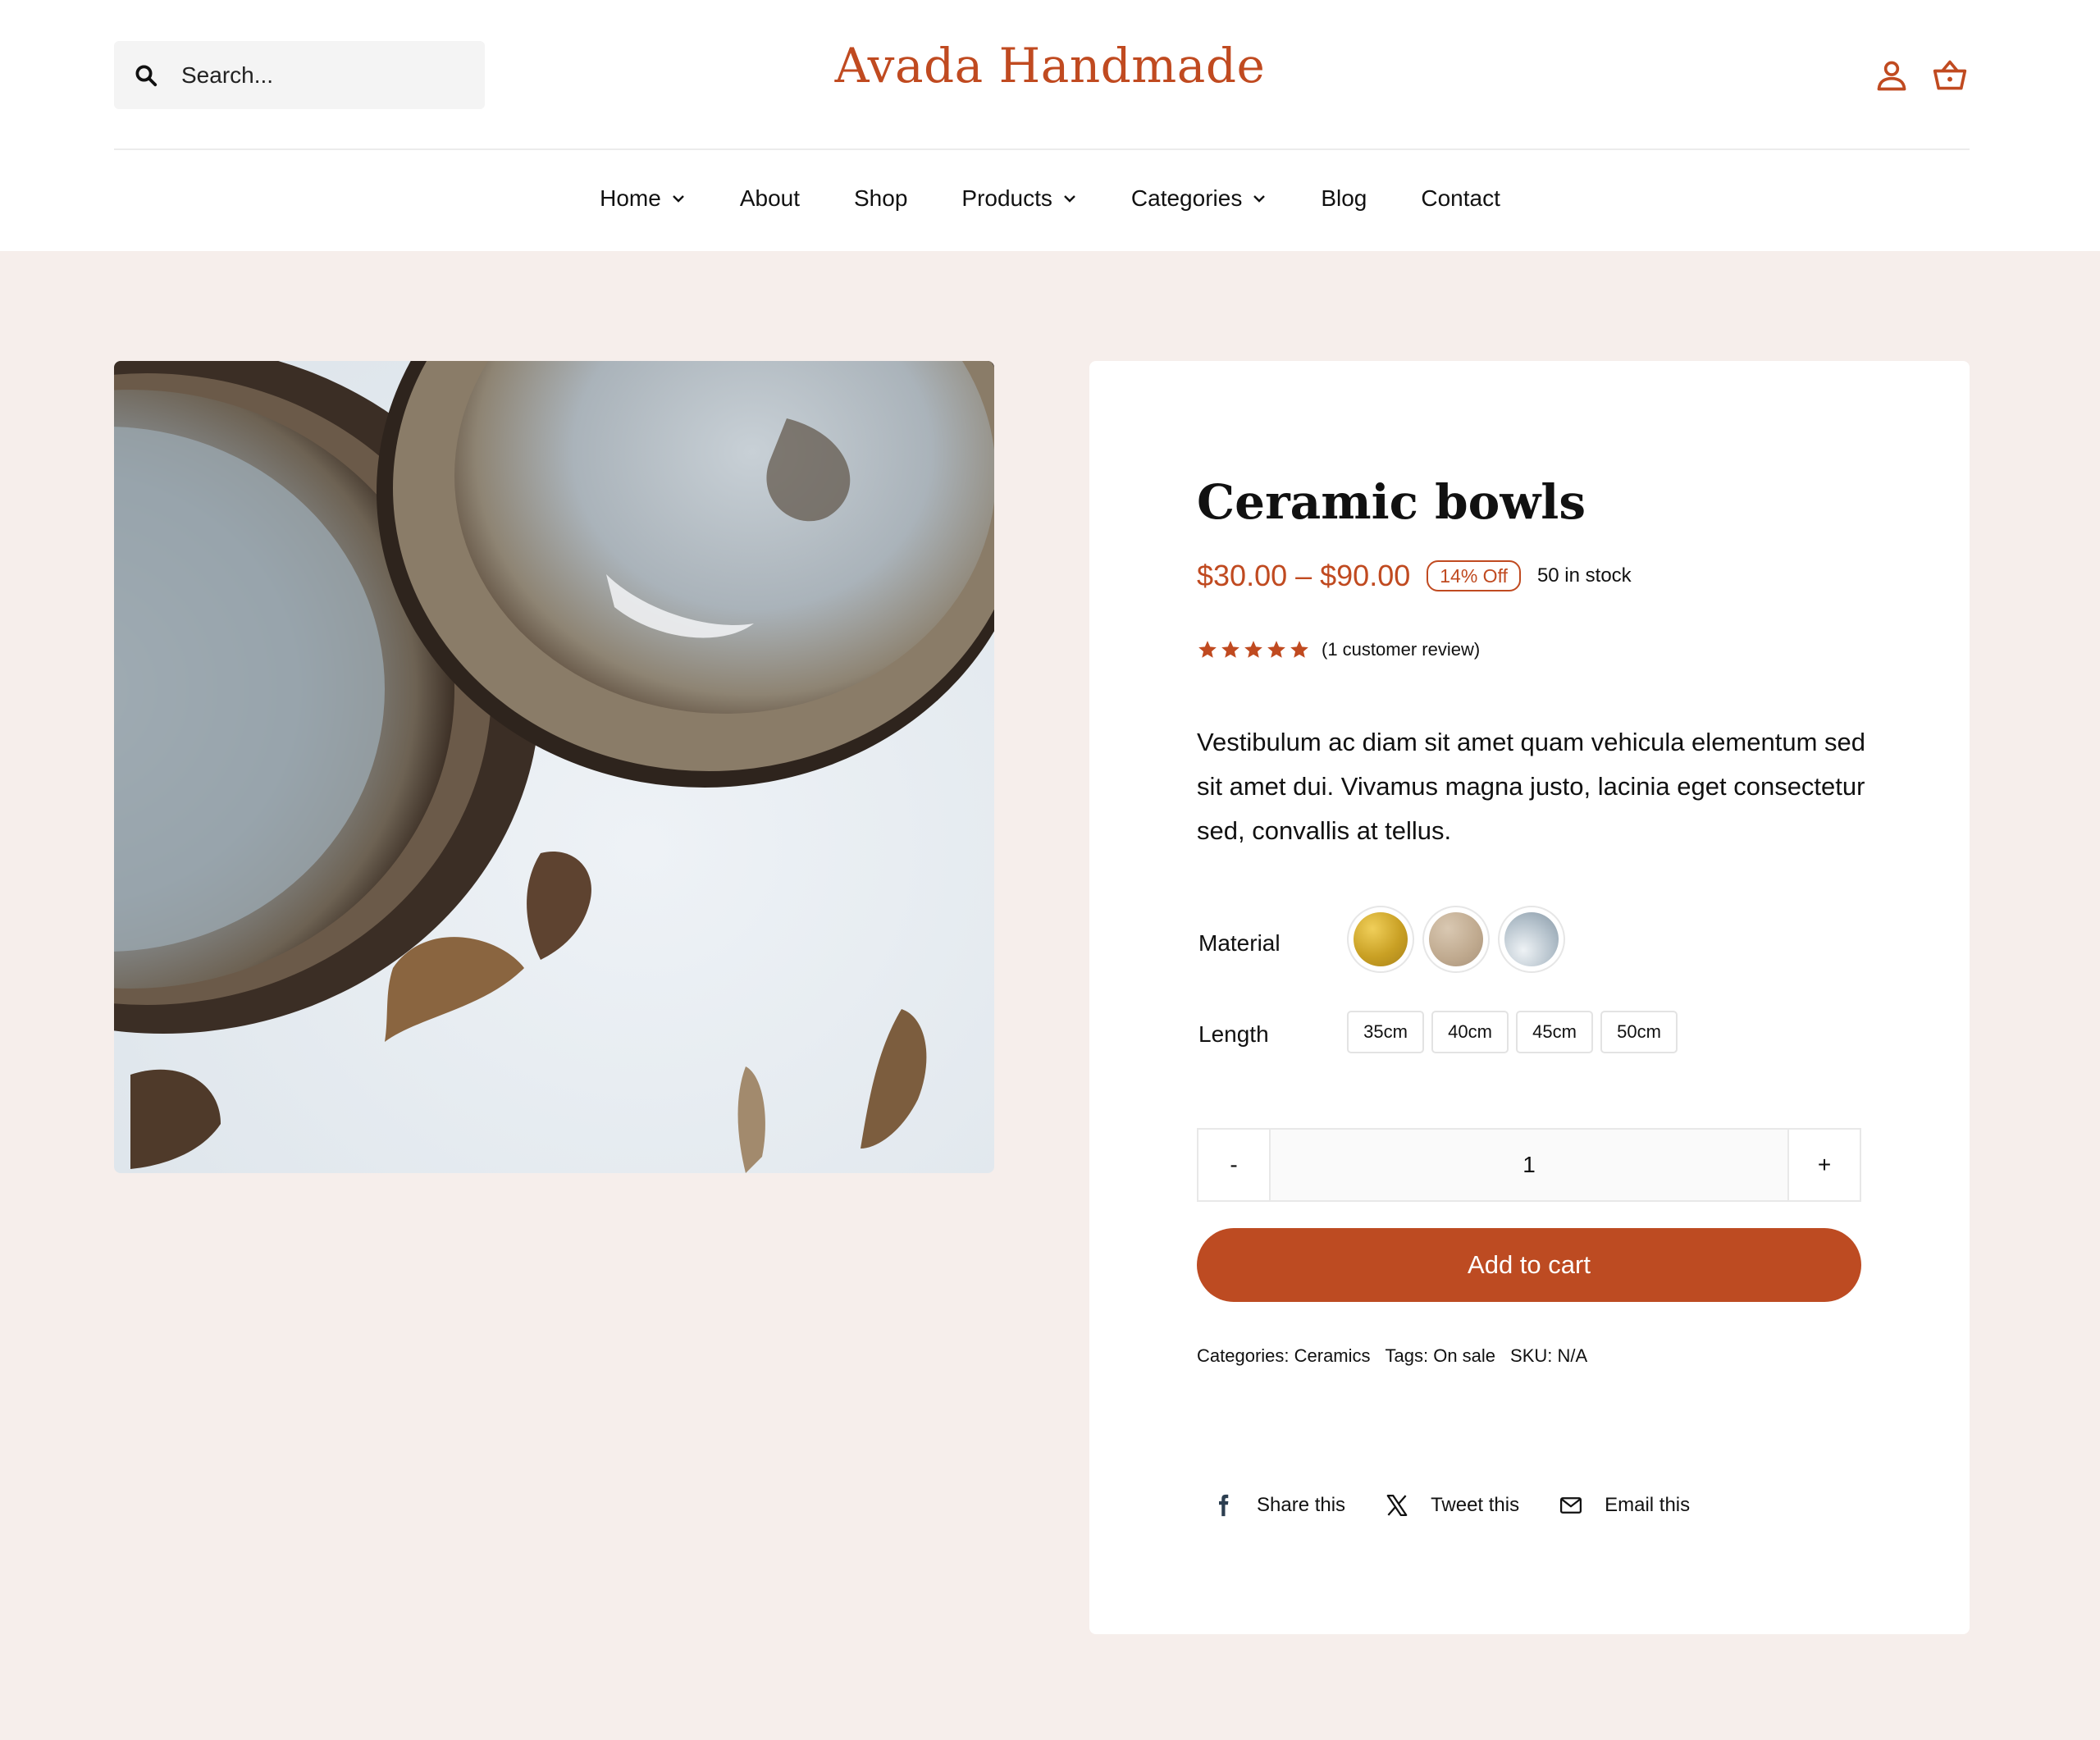  What do you see at coordinates (1397, 1505) in the screenshot?
I see `x-twitter-icon` at bounding box center [1397, 1505].